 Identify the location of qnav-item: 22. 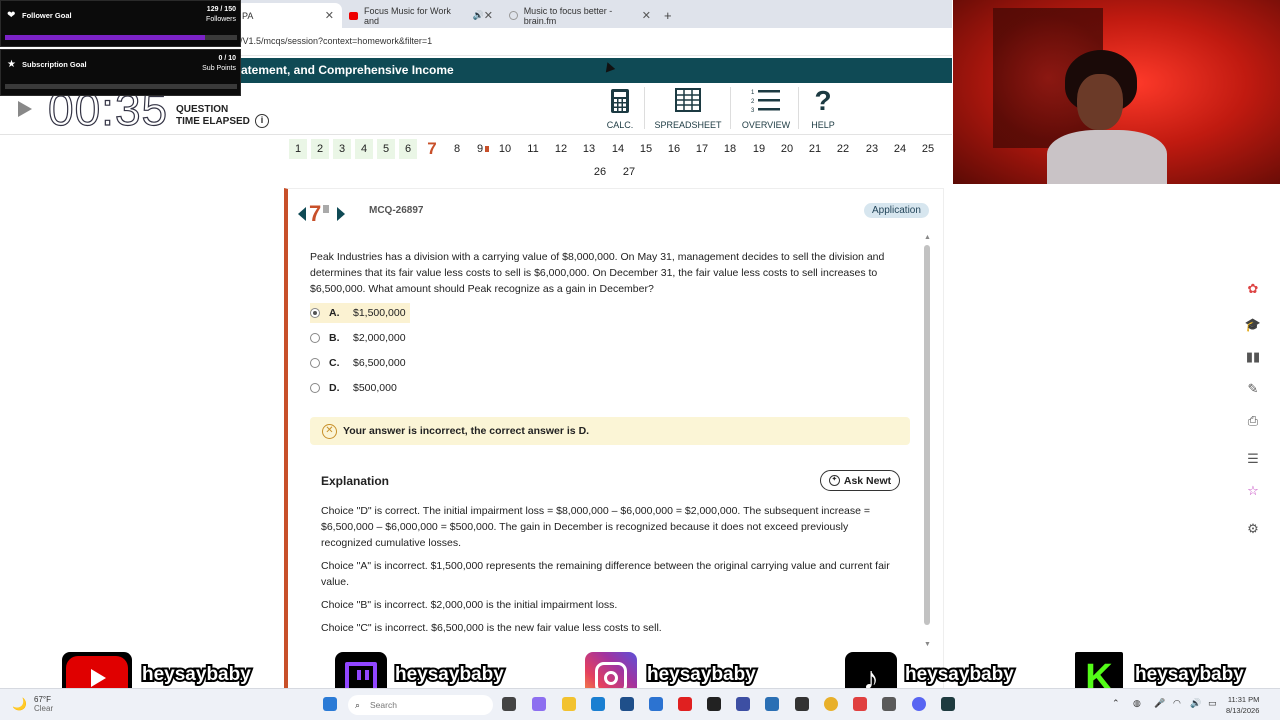
(843, 149).